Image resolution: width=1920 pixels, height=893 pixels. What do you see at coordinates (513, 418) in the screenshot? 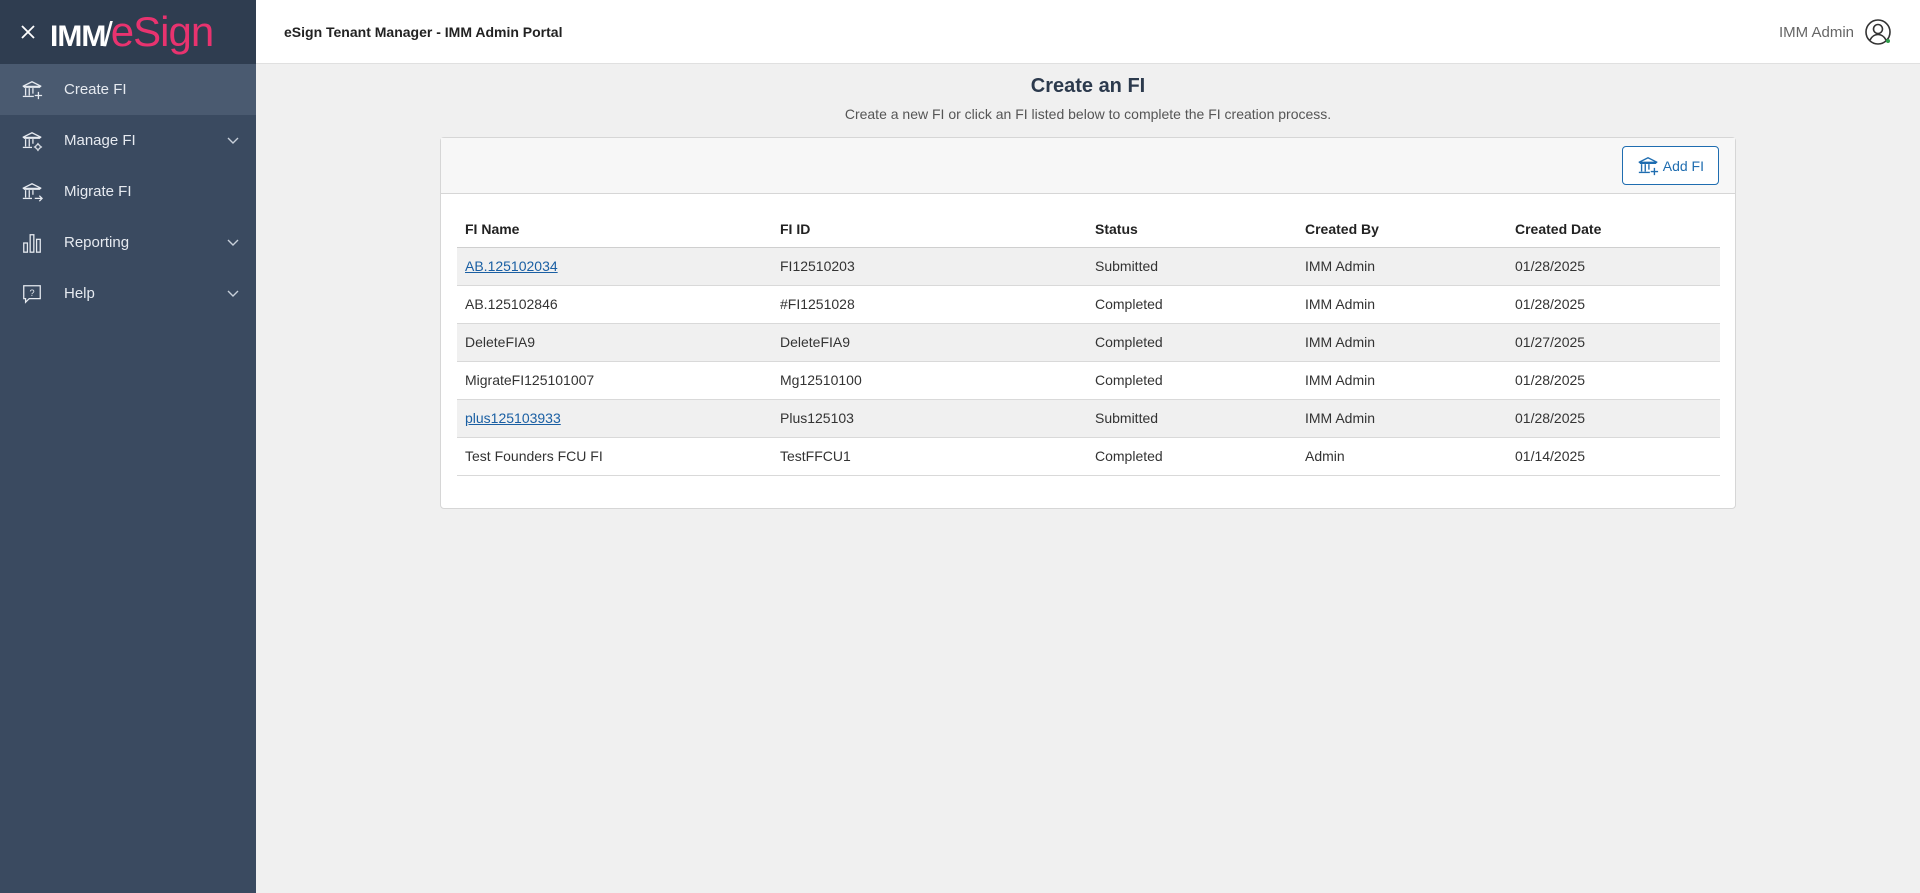
I see `fi-name-link: plus125103933` at bounding box center [513, 418].